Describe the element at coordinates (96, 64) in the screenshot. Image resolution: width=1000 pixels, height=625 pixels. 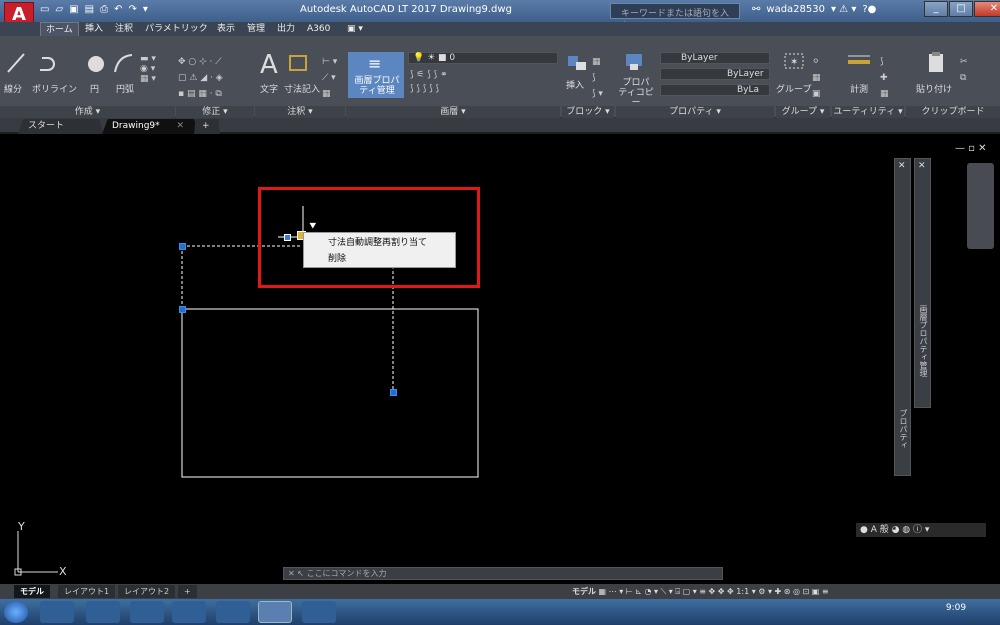
I see `circle-icon` at that location.